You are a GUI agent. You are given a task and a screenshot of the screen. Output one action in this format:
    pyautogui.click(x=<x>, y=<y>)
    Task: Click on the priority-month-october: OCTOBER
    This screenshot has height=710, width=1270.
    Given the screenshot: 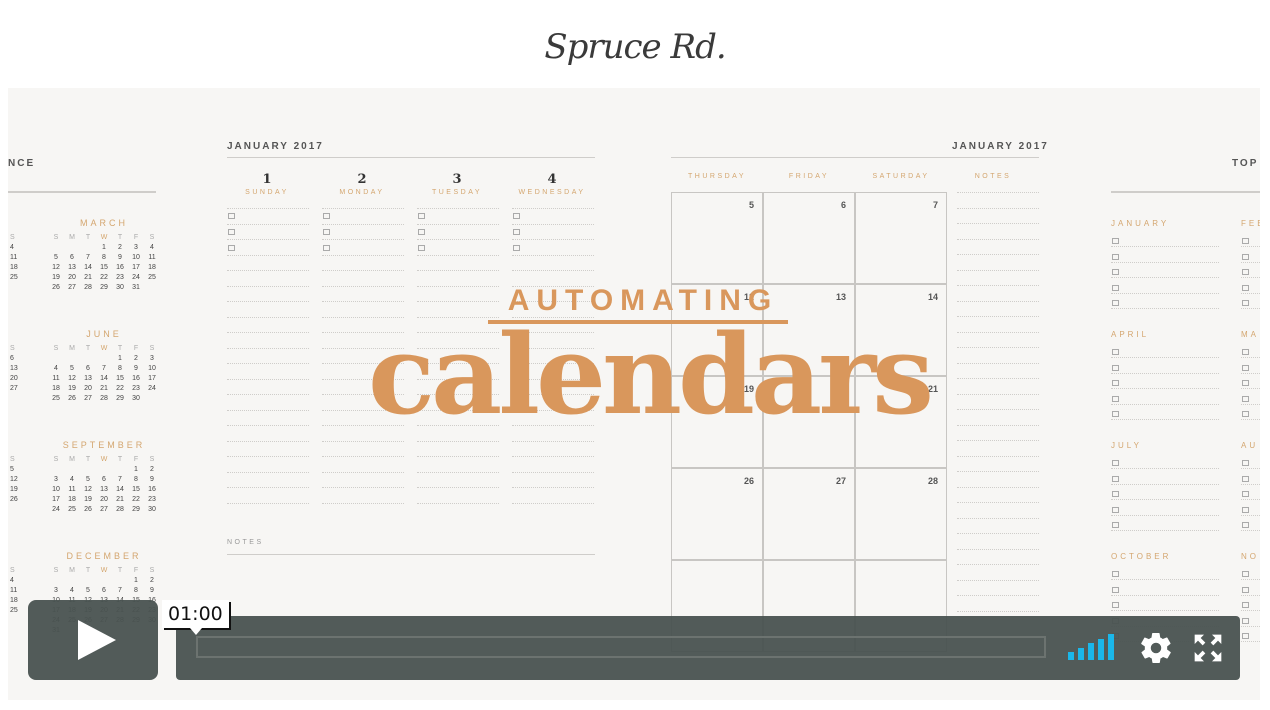 What is the action you would take?
    pyautogui.click(x=1141, y=556)
    